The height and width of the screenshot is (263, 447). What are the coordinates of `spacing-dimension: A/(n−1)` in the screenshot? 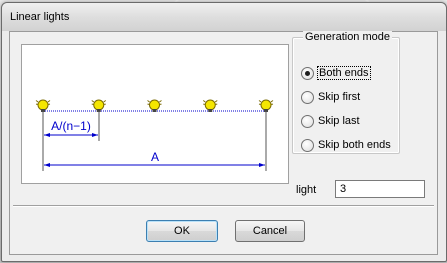 It's located at (71, 141).